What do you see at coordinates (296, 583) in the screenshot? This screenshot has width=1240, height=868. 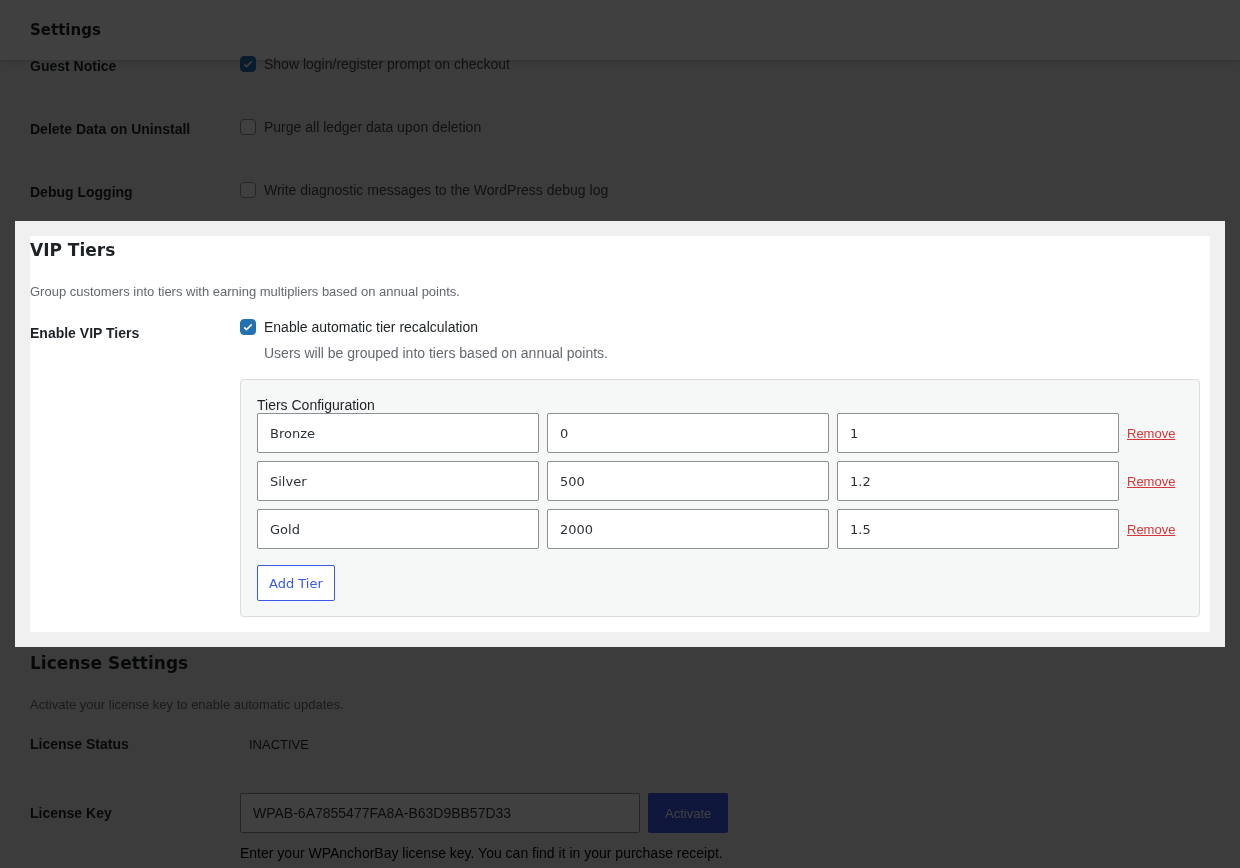 I see `add-tier-button: Add Tier` at bounding box center [296, 583].